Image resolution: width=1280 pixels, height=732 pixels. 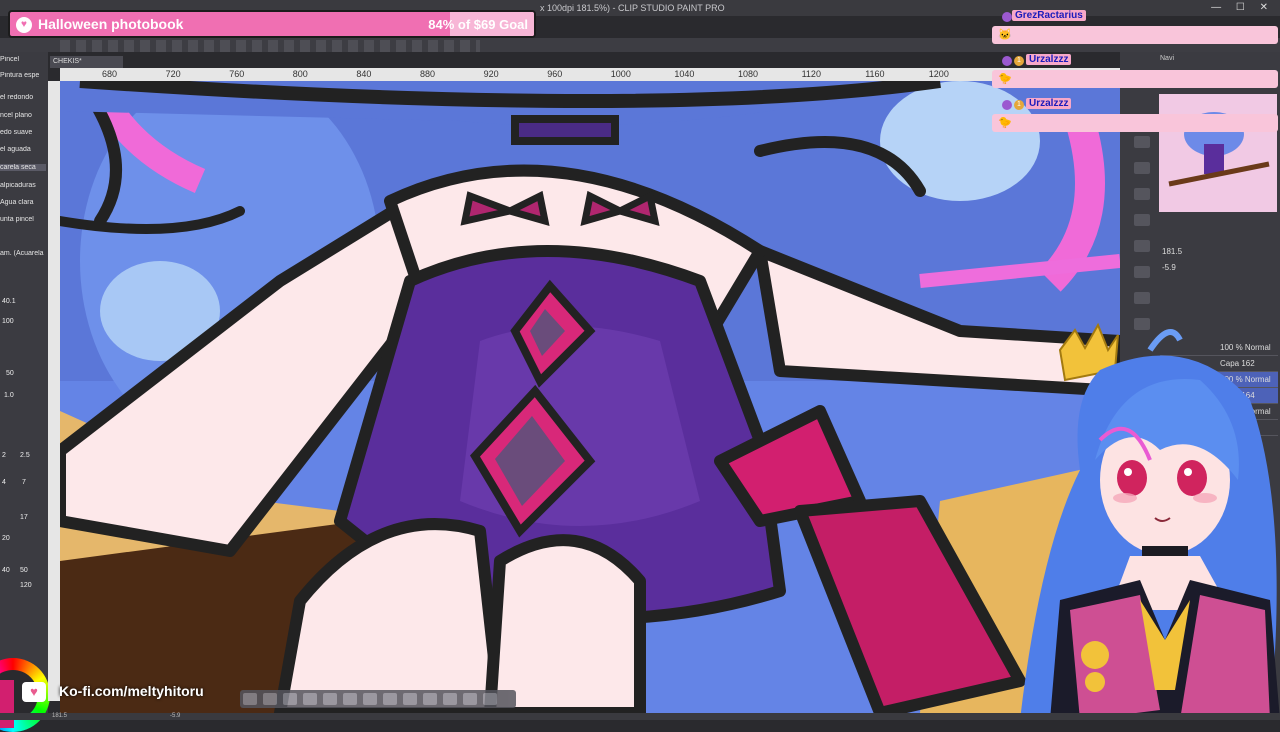 I want to click on kofi-link: Ko-fi.com/meltyhitoru, so click(x=131, y=691).